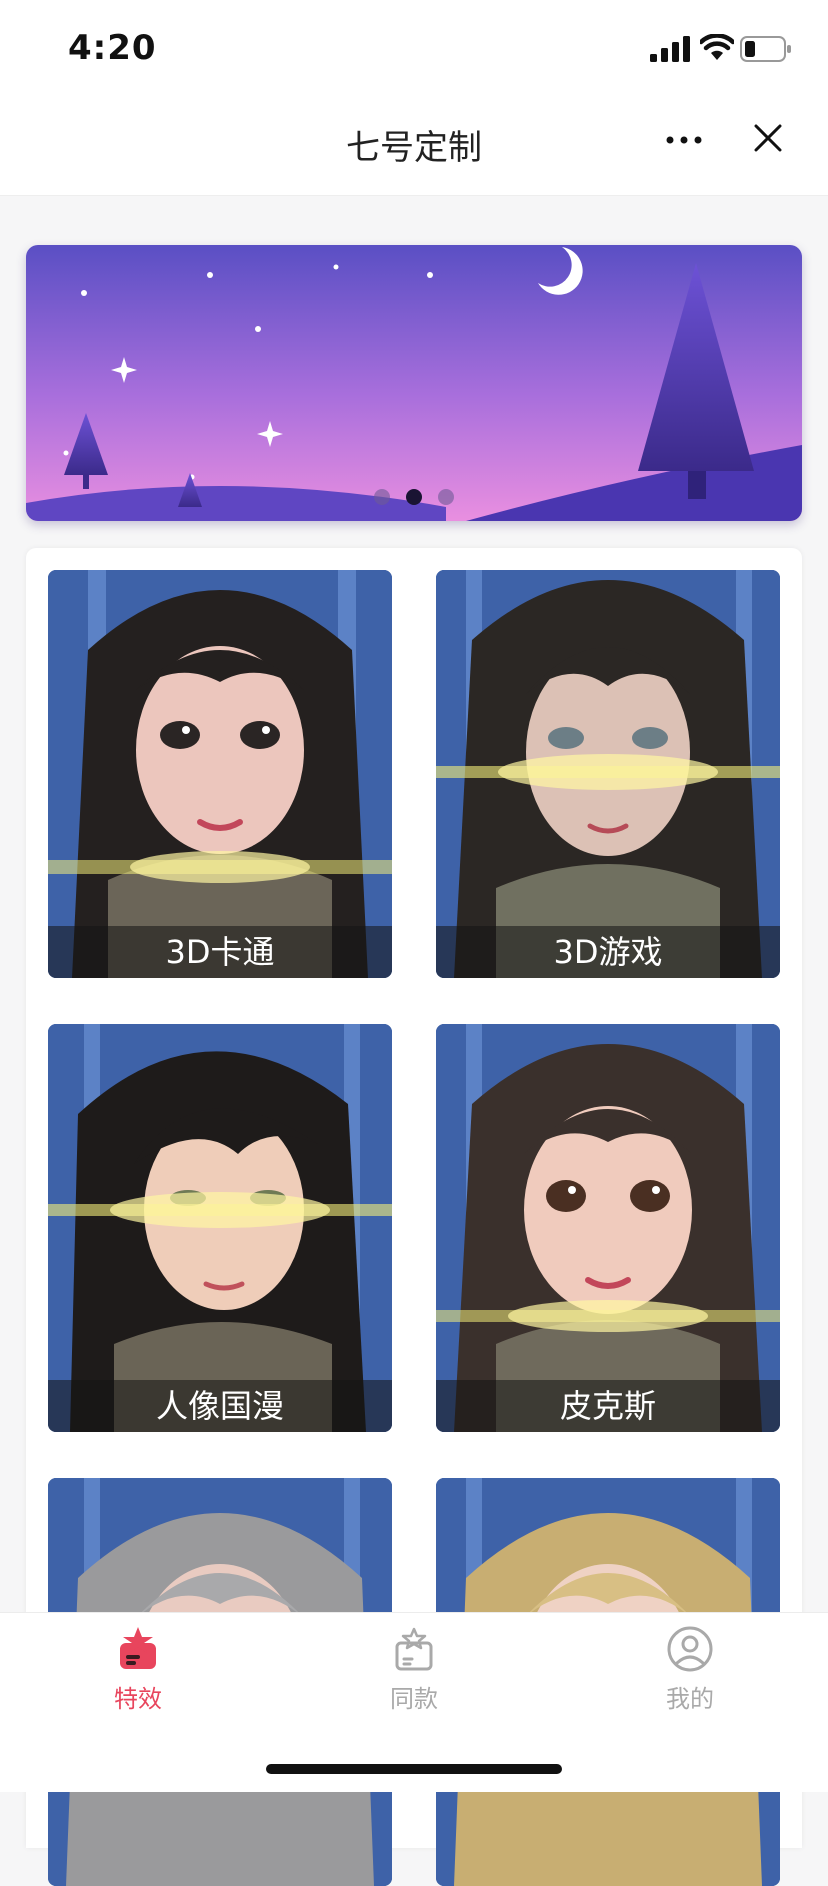 The height and width of the screenshot is (1886, 828). I want to click on effect-card-guoman-portrait: 人像国漫, so click(220, 1228).